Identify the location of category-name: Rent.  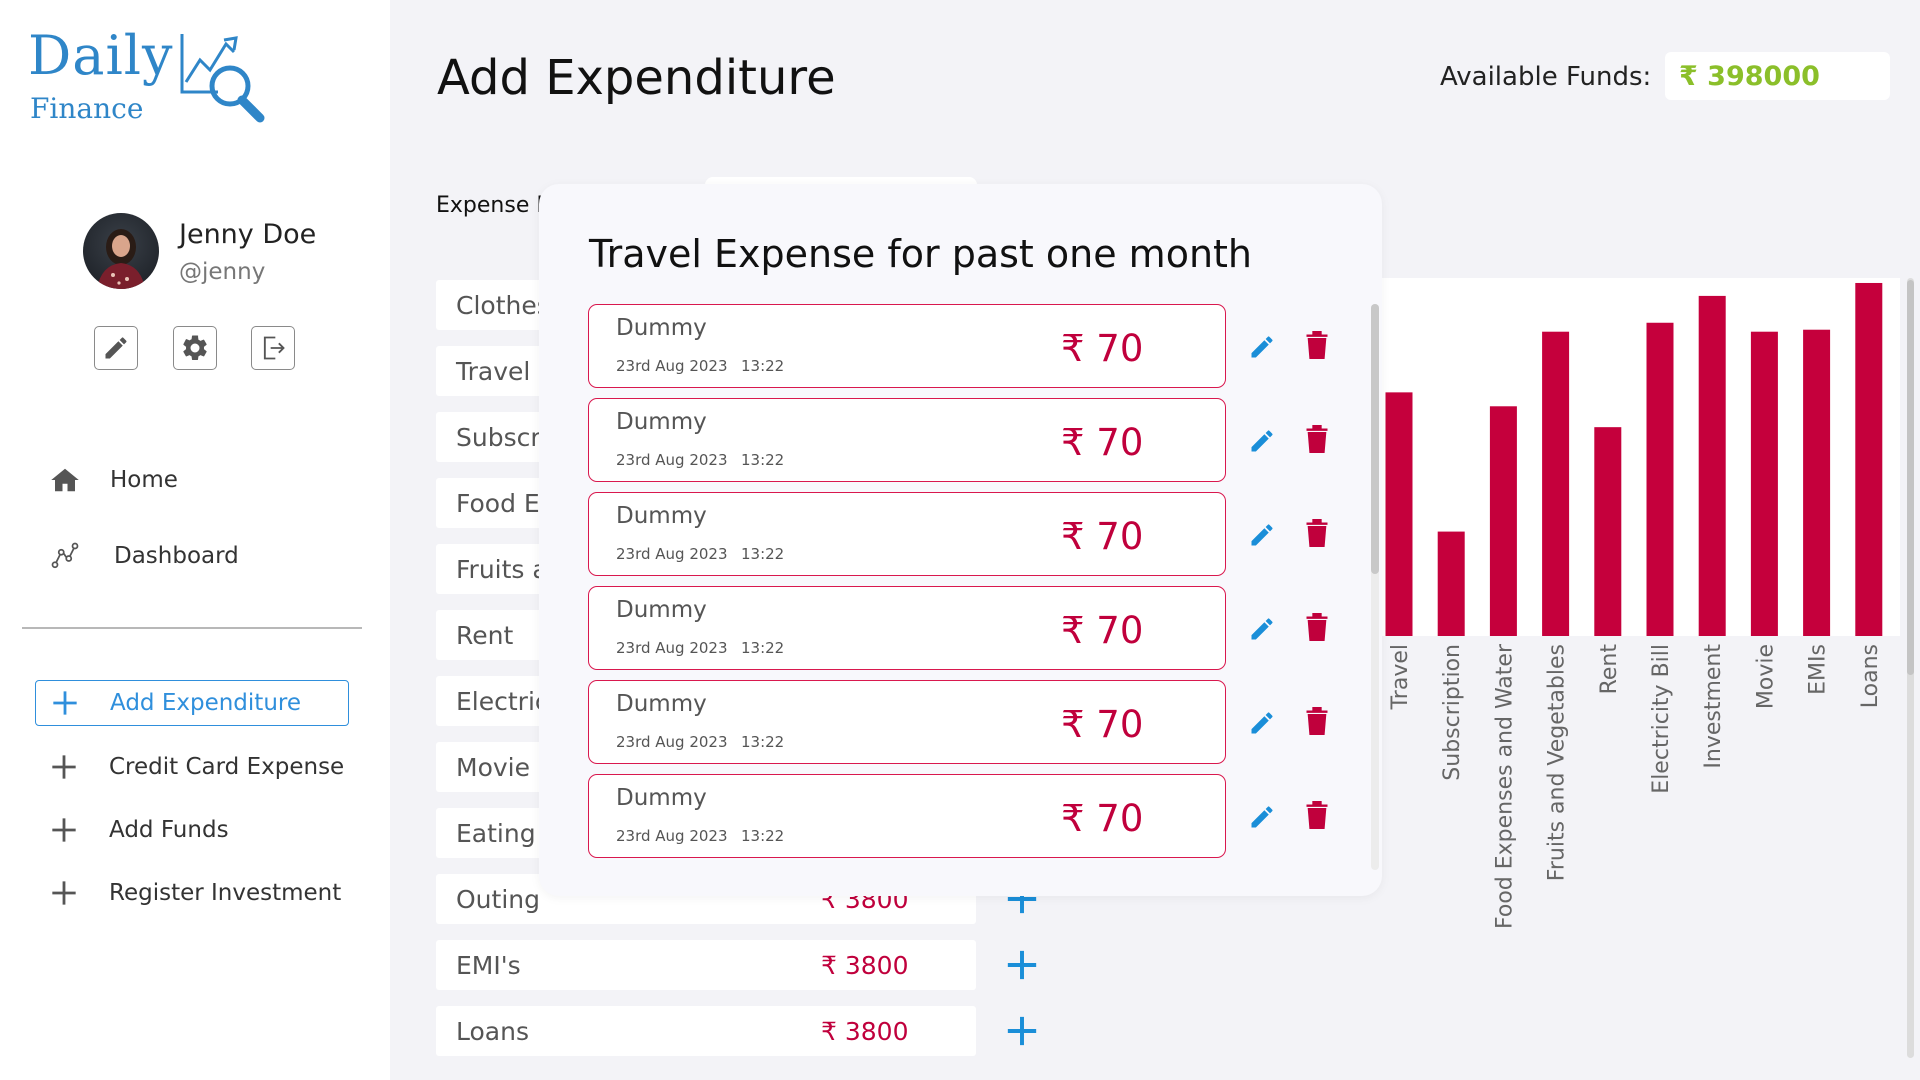
(485, 635).